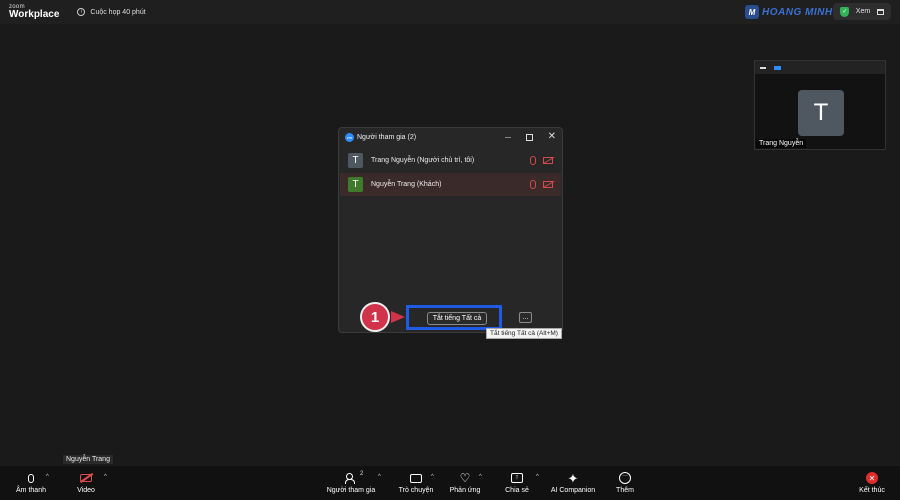 This screenshot has width=900, height=500. What do you see at coordinates (625, 478) in the screenshot?
I see `more-icon: ···` at bounding box center [625, 478].